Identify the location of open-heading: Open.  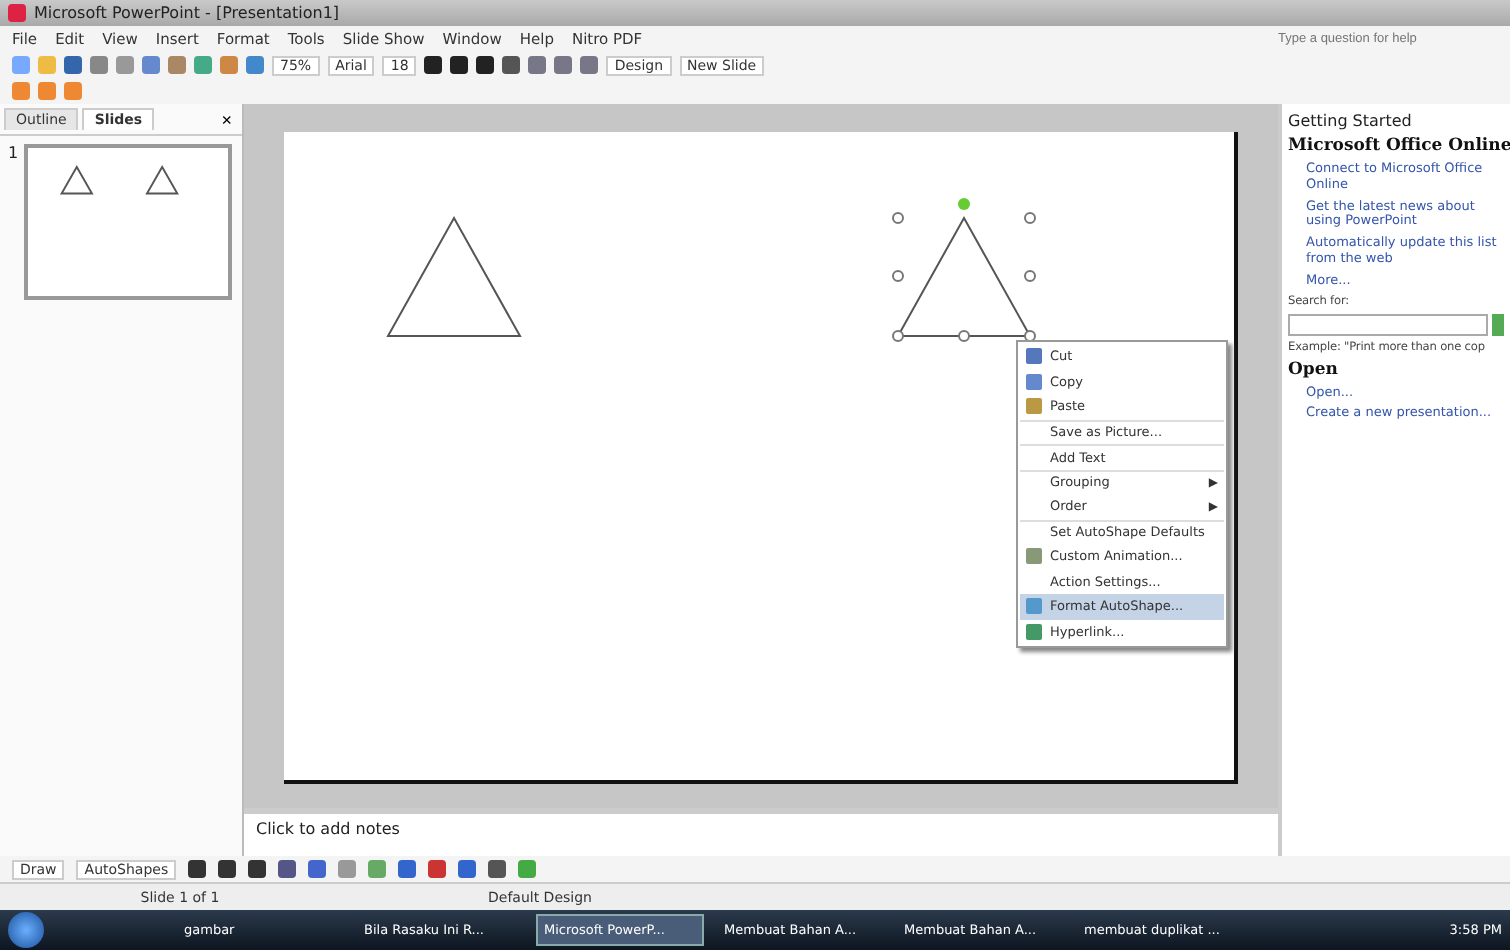
(1314, 369).